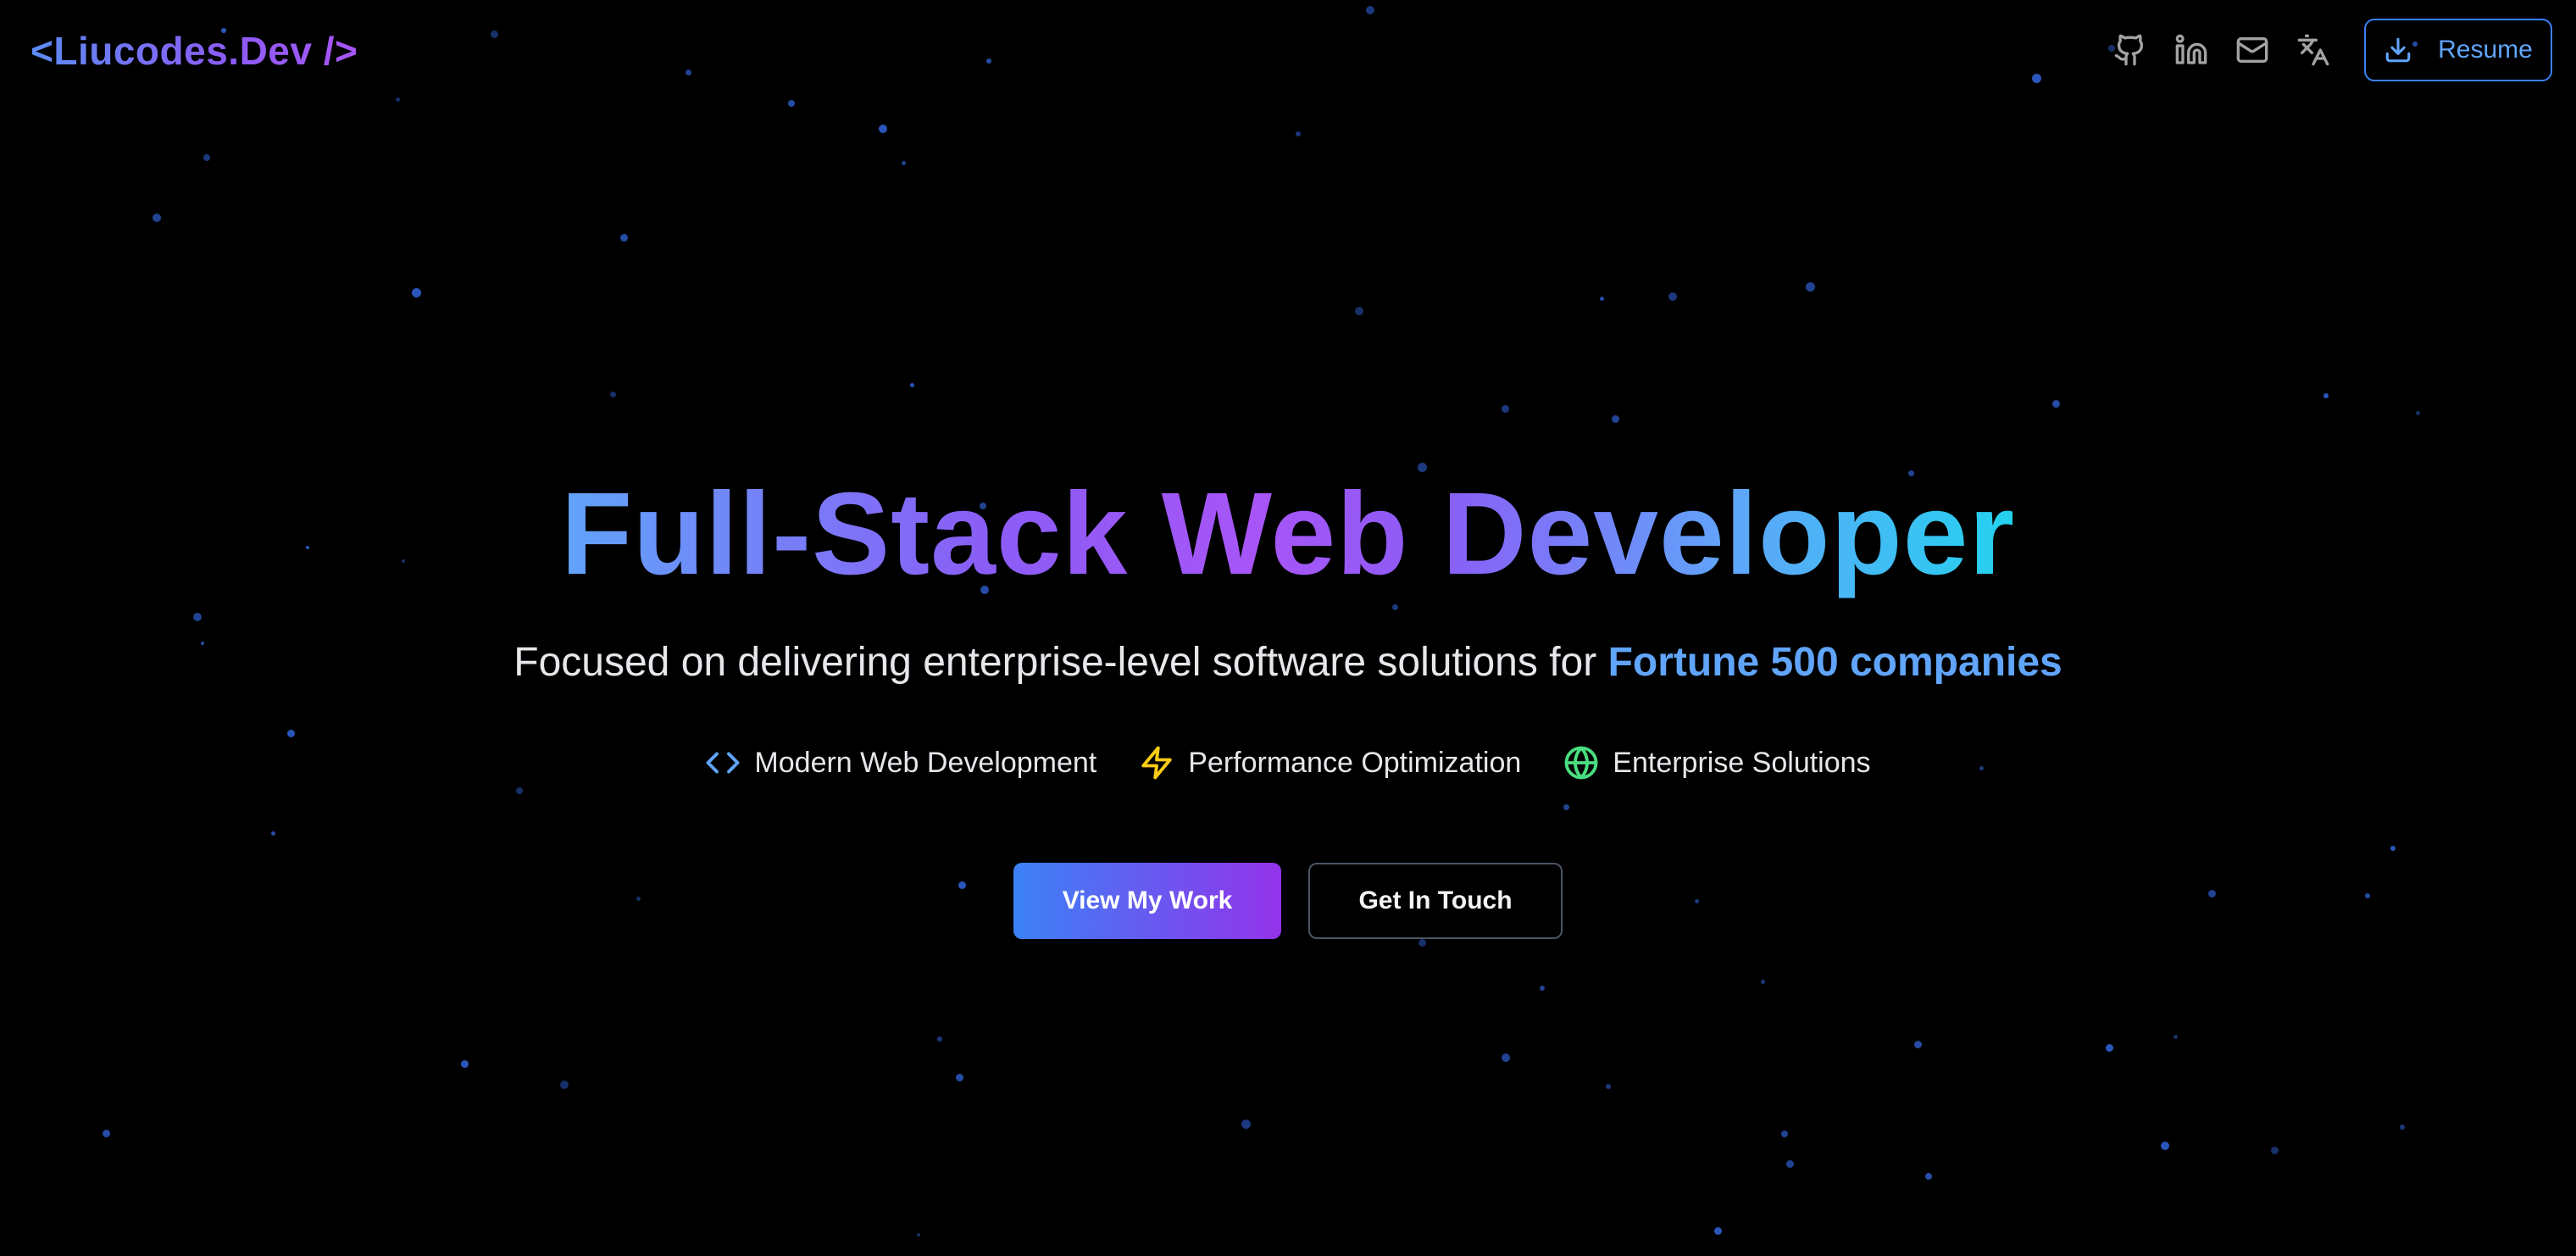 This screenshot has height=1256, width=2576. What do you see at coordinates (2252, 50) in the screenshot?
I see `mail-icon` at bounding box center [2252, 50].